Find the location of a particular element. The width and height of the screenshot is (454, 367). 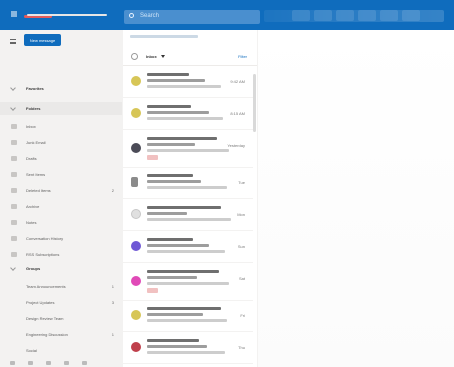

archive-icon is located at coordinates (14, 206).